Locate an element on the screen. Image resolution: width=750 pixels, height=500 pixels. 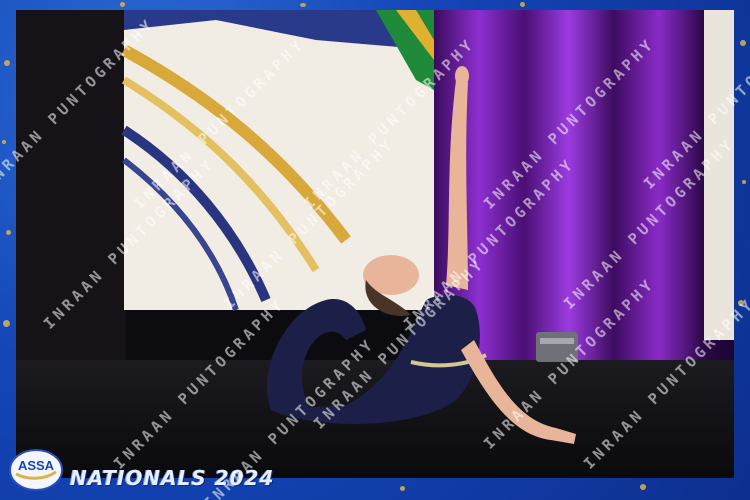
assa-logo: ASSA is located at coordinates (36, 469).